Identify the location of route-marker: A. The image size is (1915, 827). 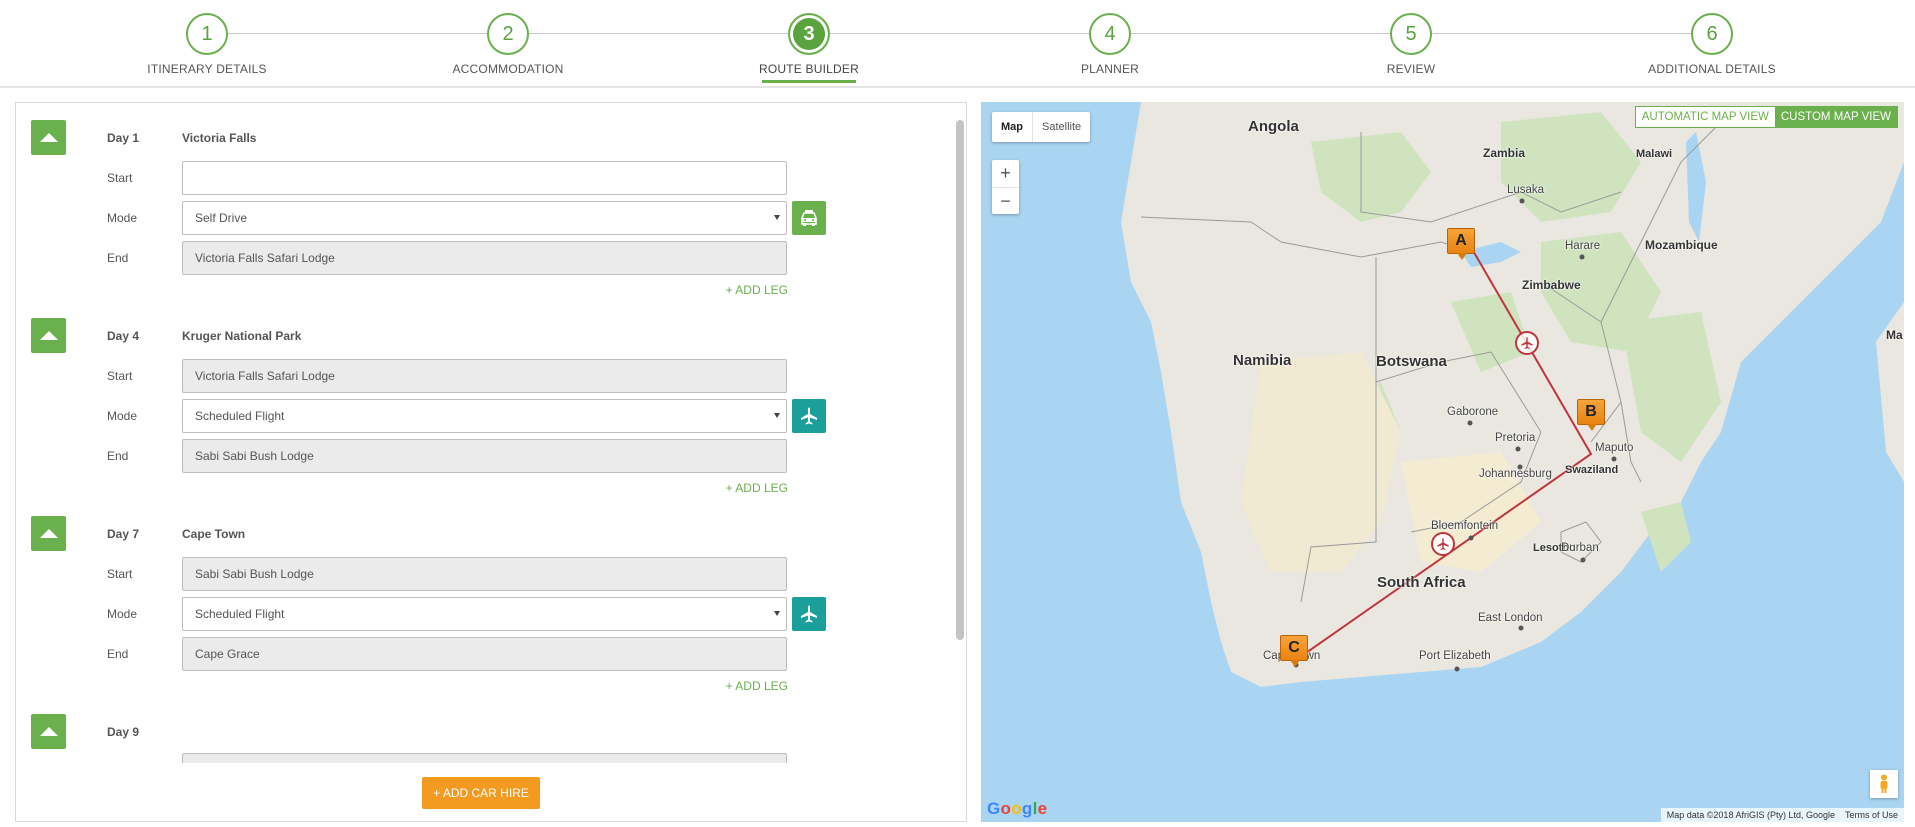
(1461, 244).